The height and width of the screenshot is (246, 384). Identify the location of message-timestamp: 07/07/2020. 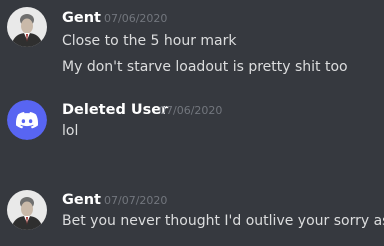
(136, 200).